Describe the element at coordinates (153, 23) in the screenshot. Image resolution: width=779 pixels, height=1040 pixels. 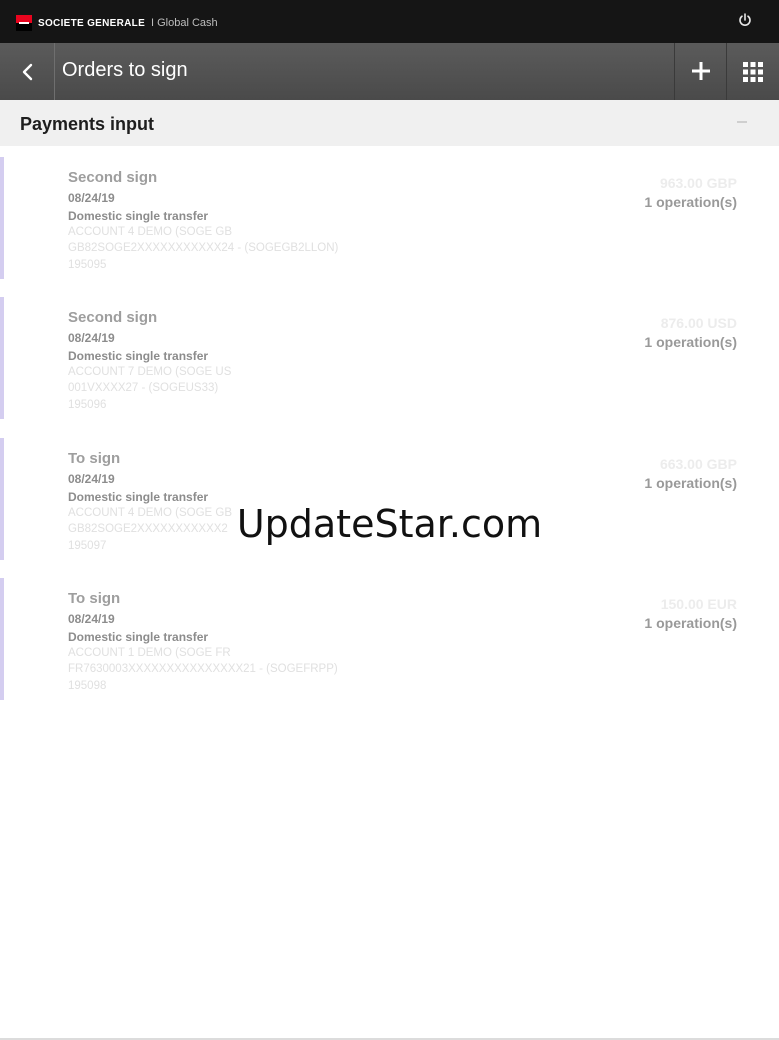
I see `brand-separator: I` at that location.